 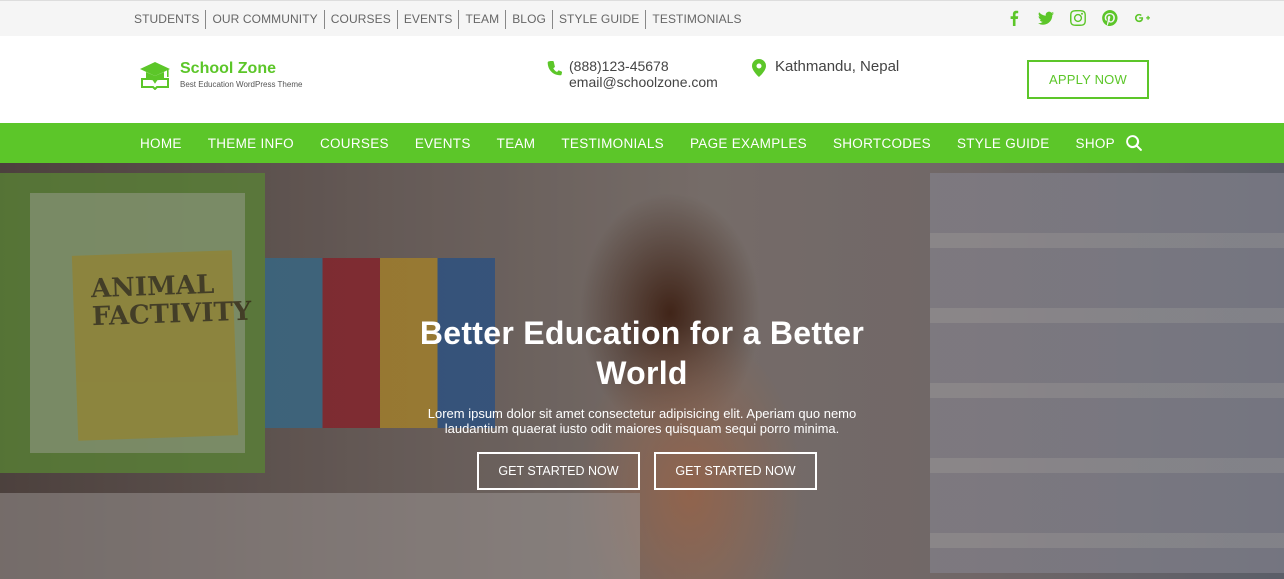 I want to click on get-started-button-2: GET STARTED NOW, so click(x=735, y=471).